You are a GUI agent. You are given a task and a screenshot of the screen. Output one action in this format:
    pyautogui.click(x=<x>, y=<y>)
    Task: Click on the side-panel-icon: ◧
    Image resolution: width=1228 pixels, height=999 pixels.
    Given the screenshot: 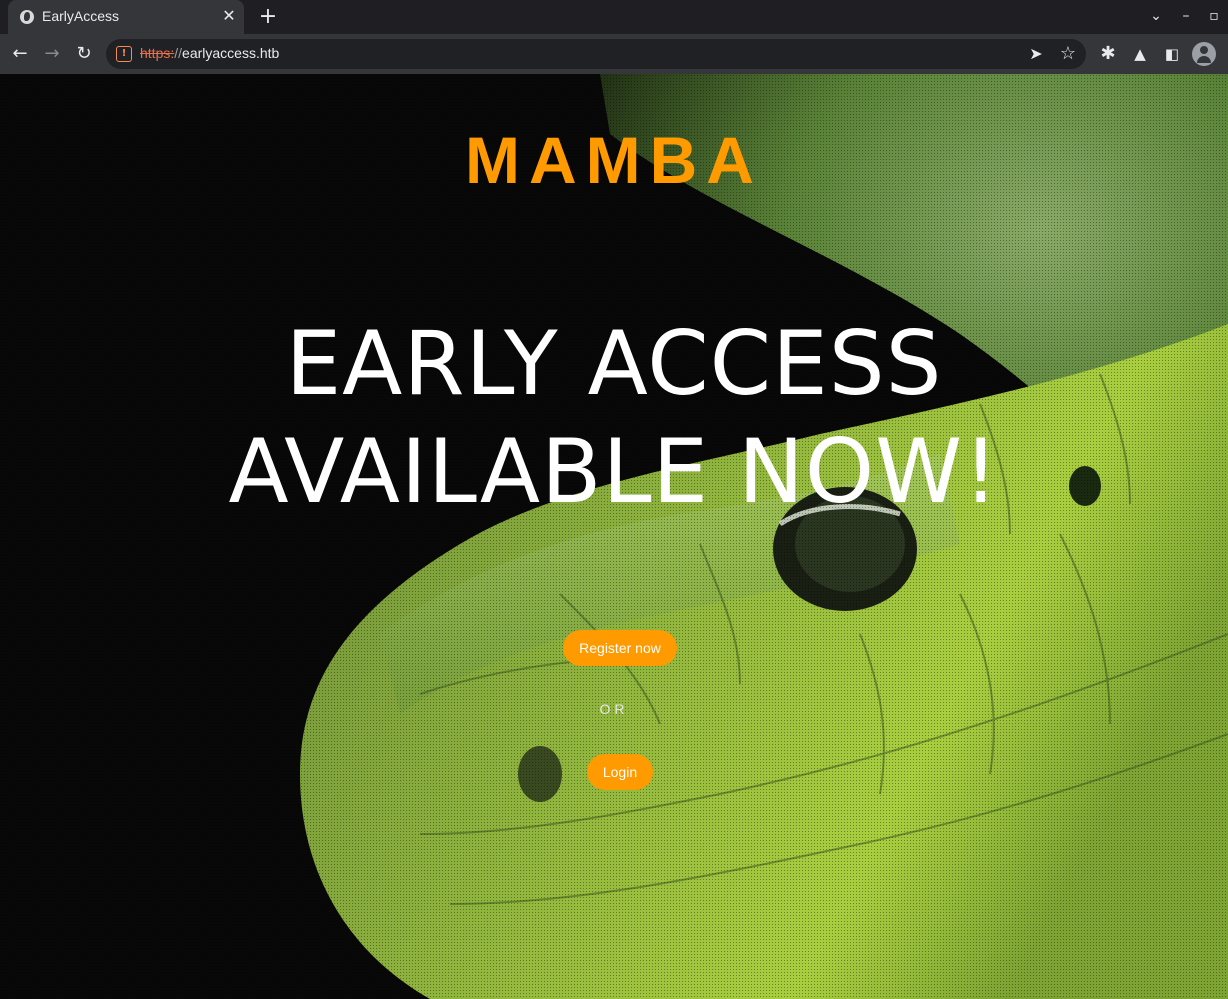 What is the action you would take?
    pyautogui.click(x=1172, y=54)
    